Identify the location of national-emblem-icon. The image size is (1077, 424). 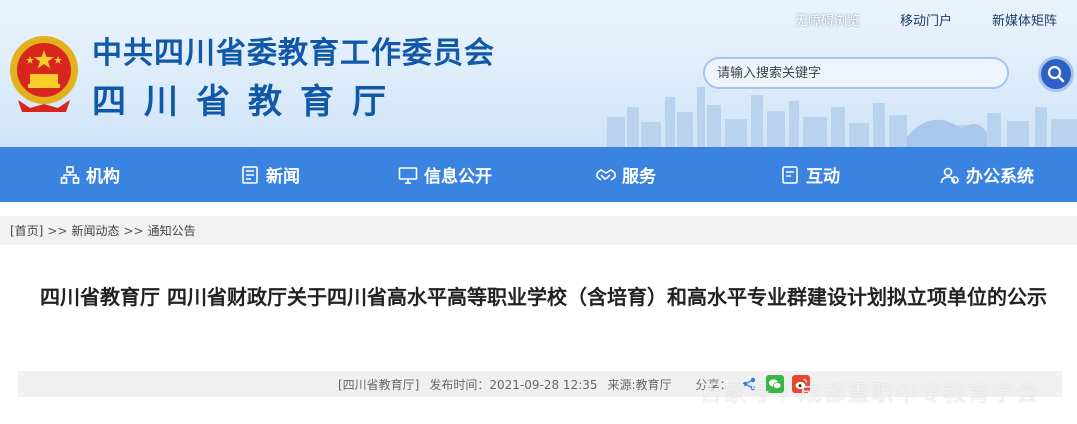
(44, 74).